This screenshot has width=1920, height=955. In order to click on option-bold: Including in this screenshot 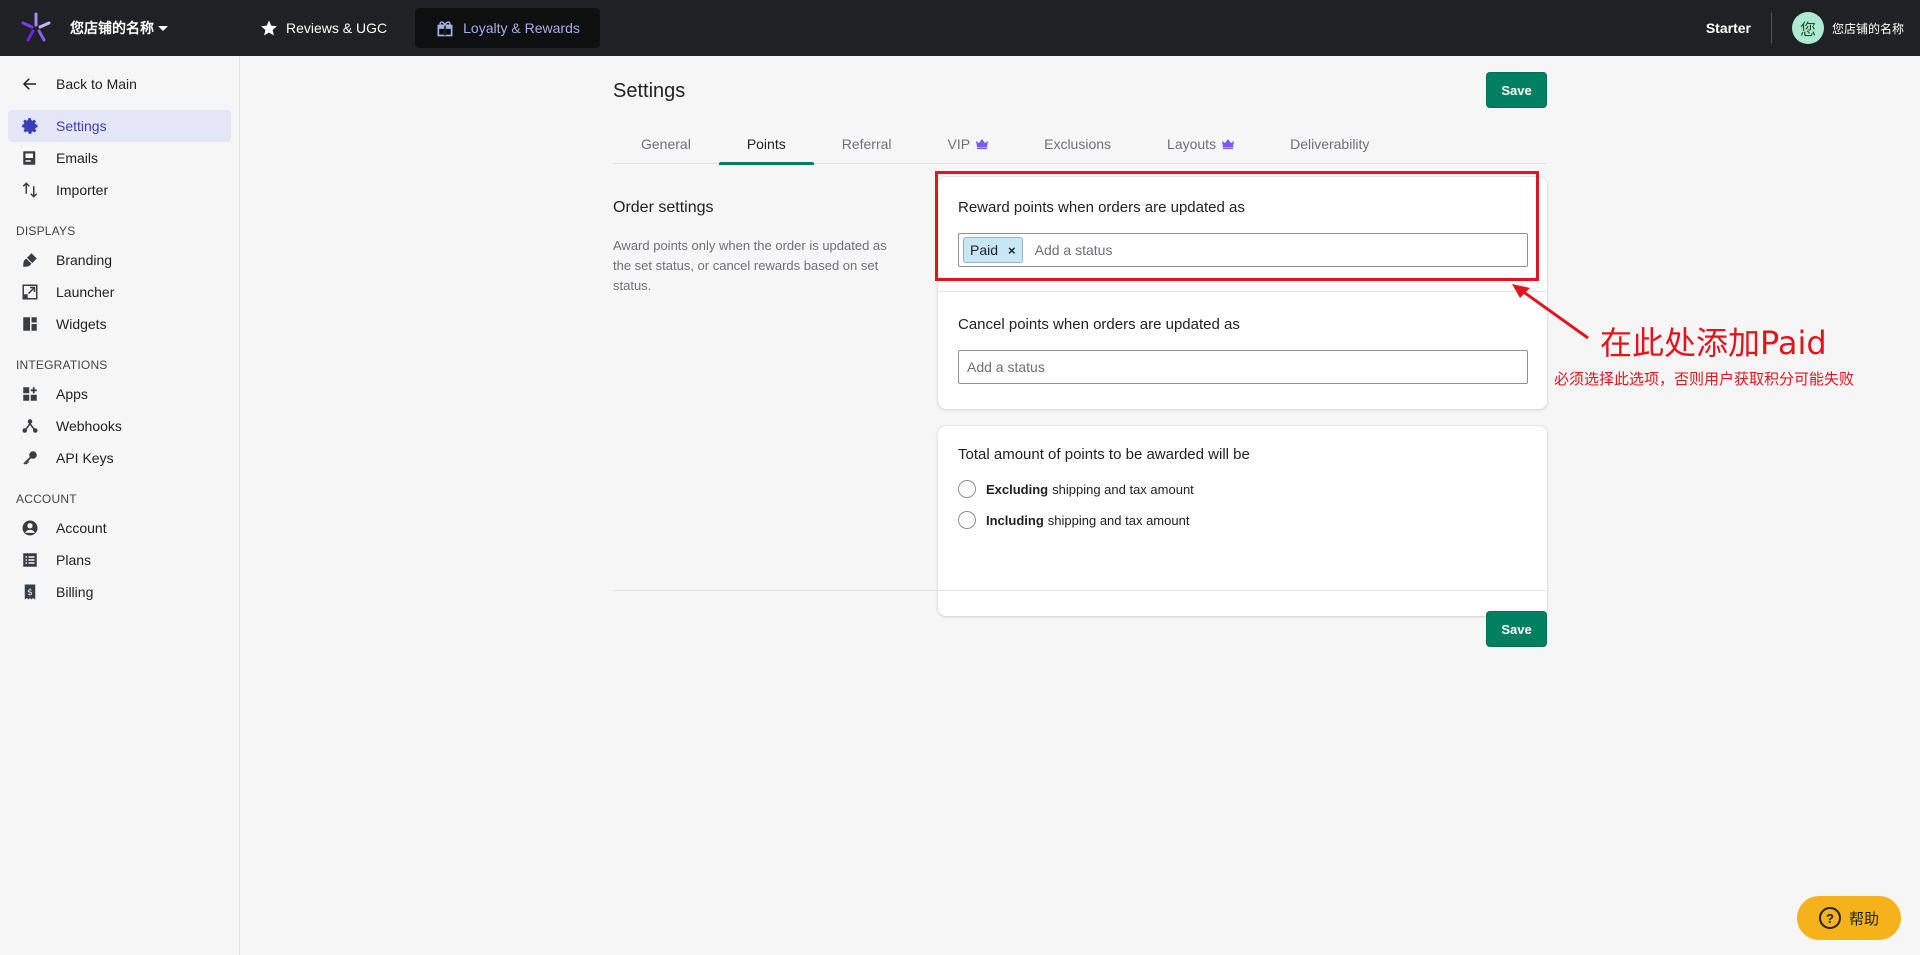, I will do `click(1015, 520)`.